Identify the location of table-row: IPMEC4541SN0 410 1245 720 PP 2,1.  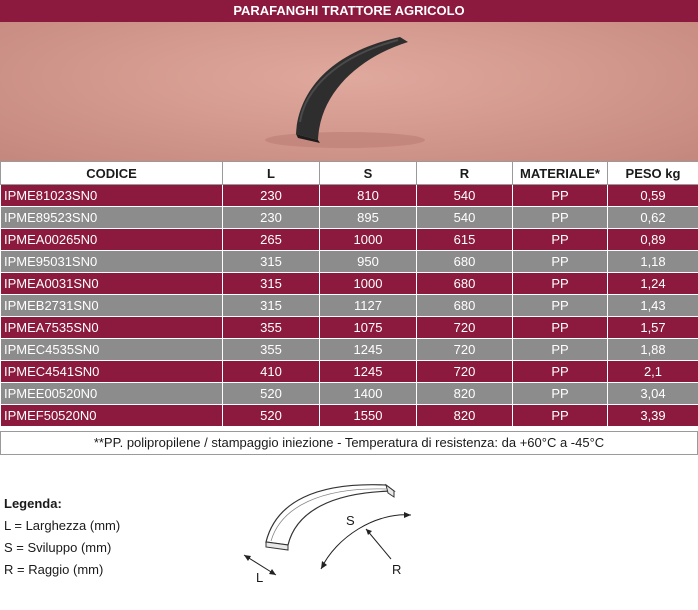
(349, 371).